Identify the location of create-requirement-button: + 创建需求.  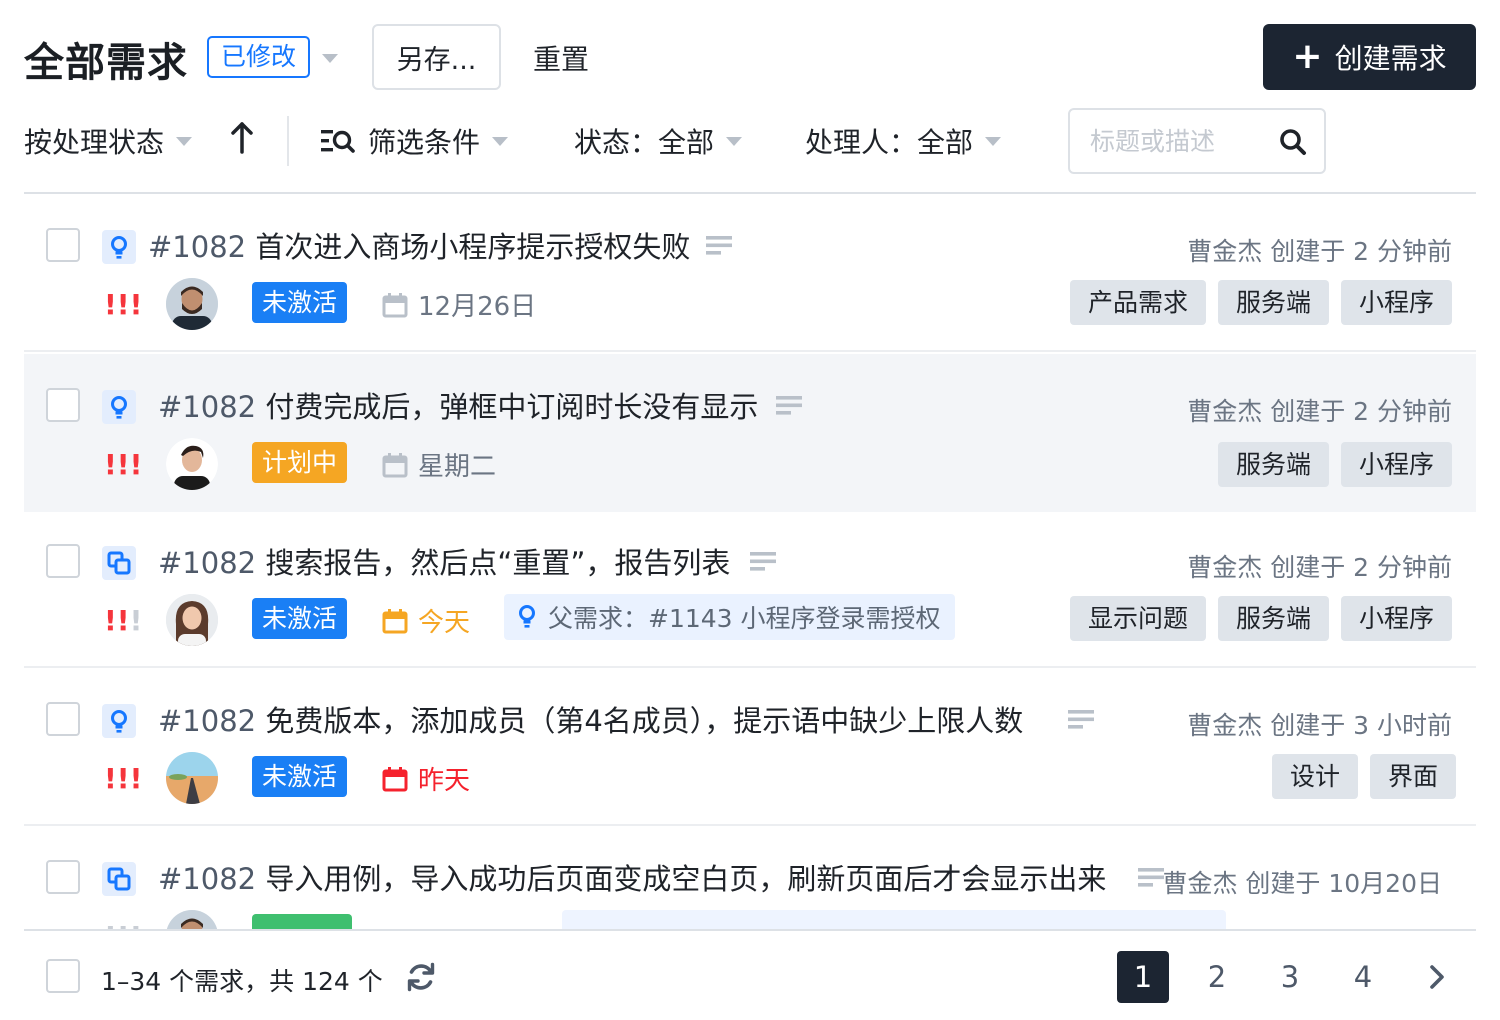
(1369, 57).